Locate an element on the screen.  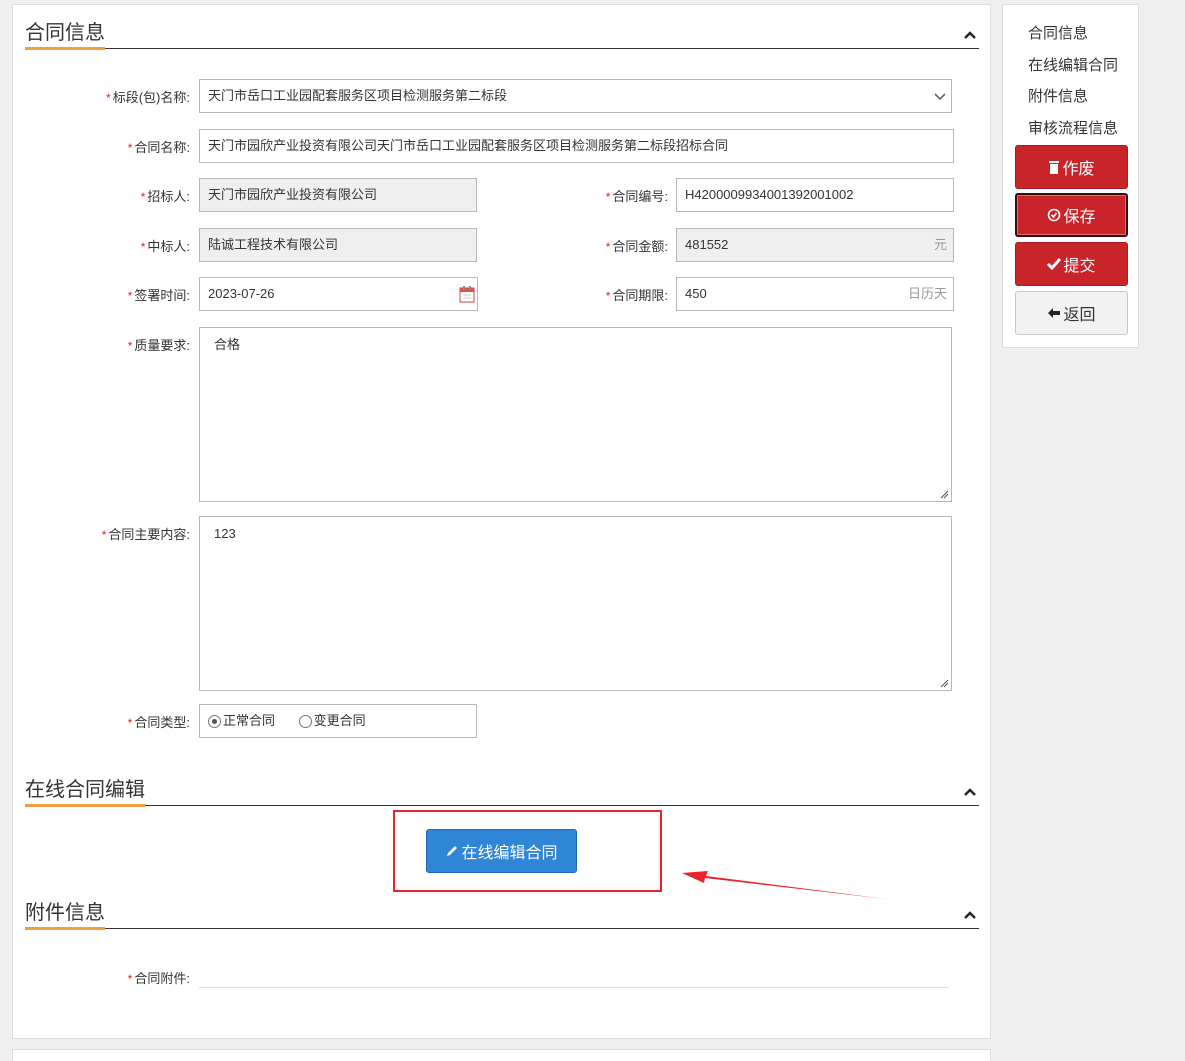
bid-section-label: * 标段(包)名称: is located at coordinates (148, 97).